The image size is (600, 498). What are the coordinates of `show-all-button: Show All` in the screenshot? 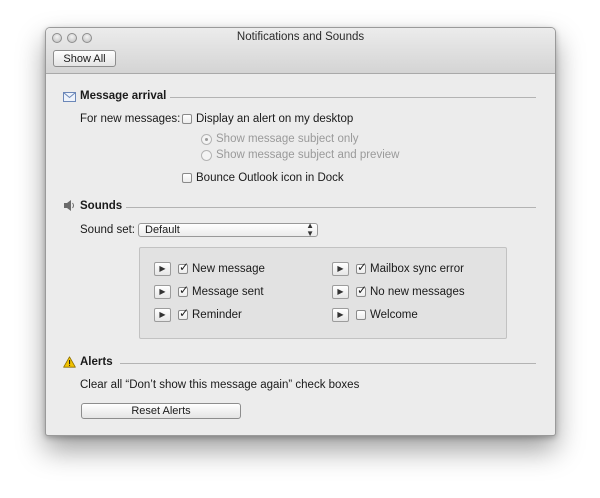 It's located at (84, 58).